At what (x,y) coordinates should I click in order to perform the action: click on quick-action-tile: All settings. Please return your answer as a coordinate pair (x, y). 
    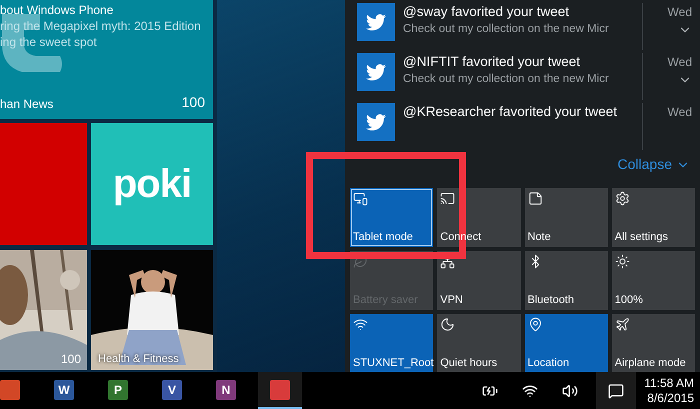
    Looking at the image, I should click on (653, 217).